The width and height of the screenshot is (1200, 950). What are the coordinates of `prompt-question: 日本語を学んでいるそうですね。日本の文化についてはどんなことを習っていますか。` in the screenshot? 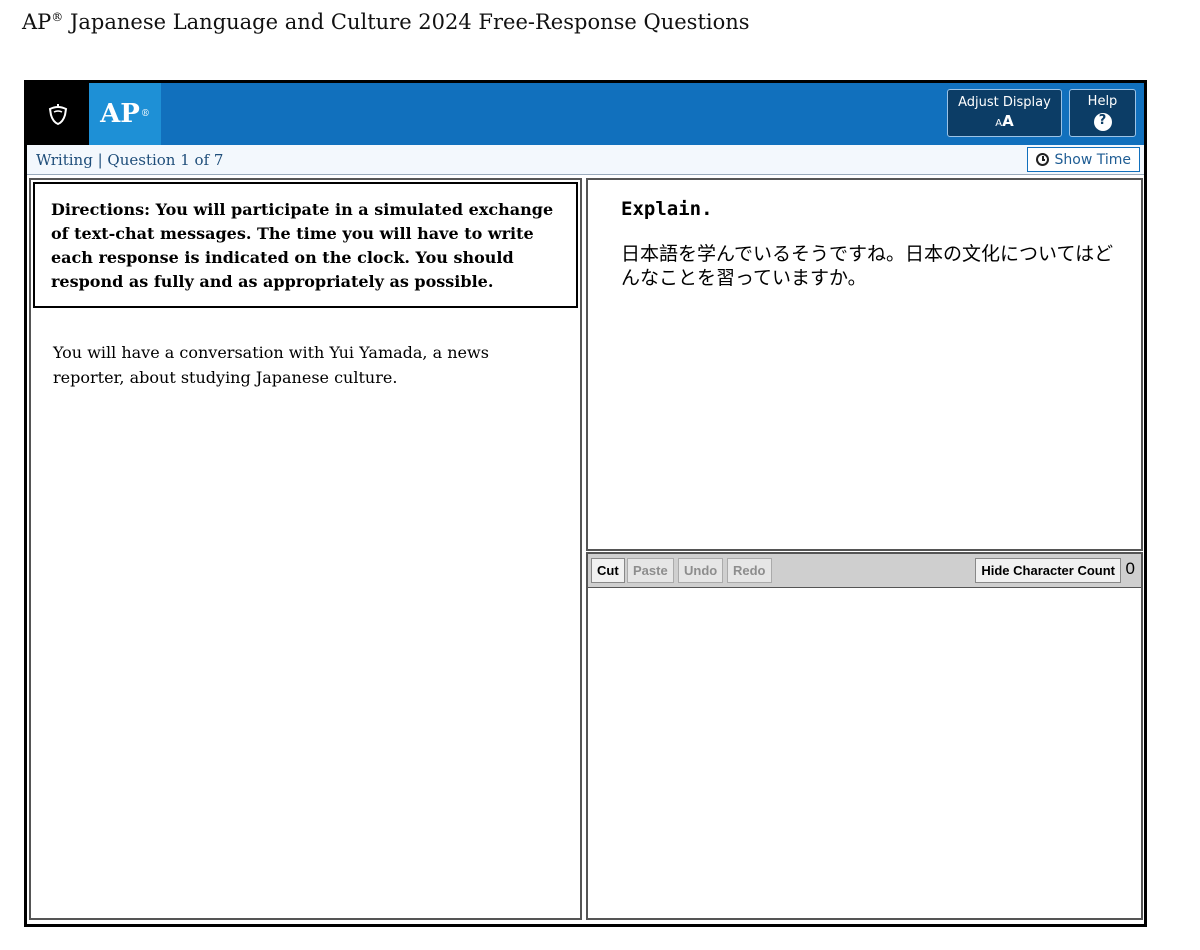 It's located at (867, 266).